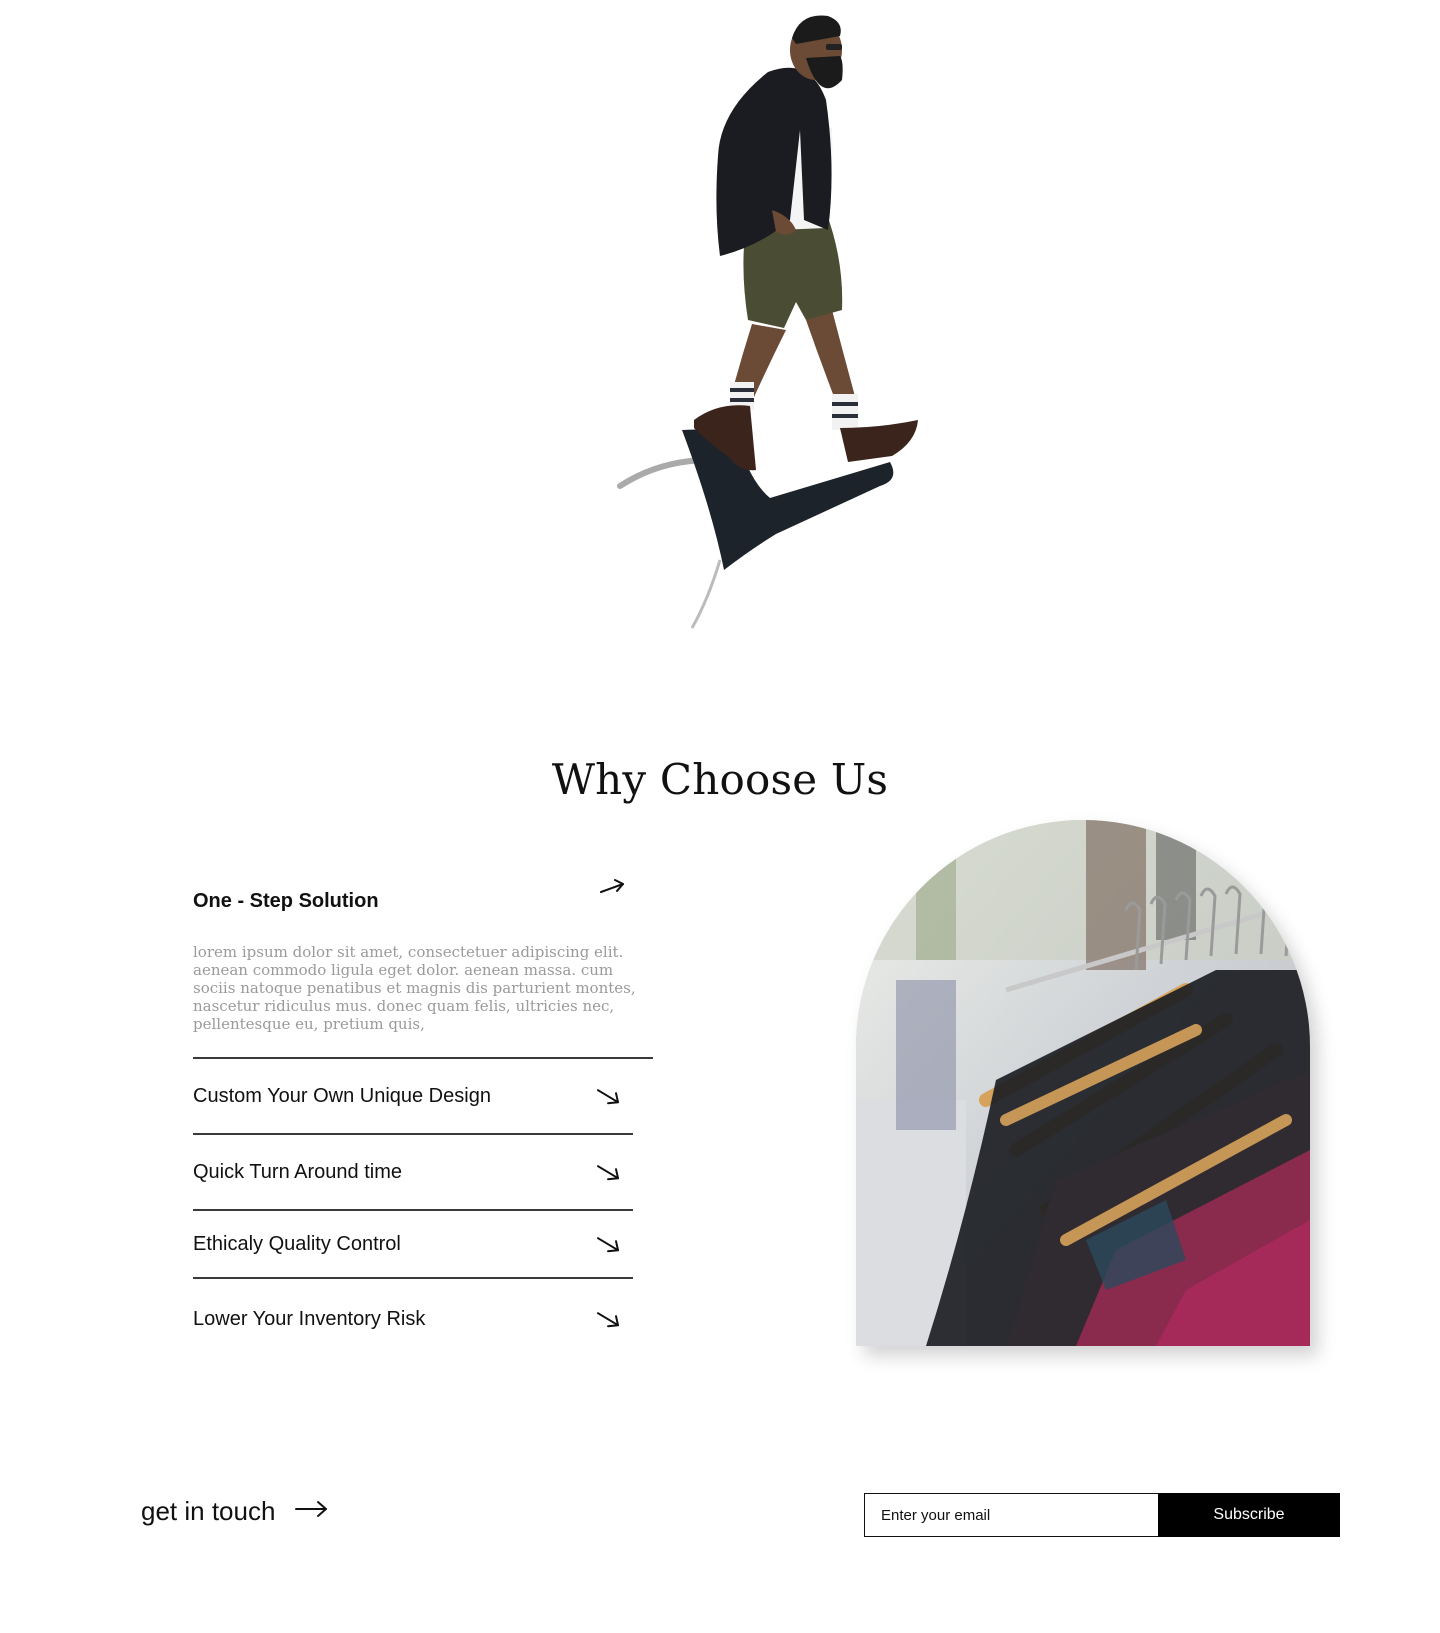 This screenshot has height=1633, width=1440. I want to click on feature-title: Ethicaly Quality Control, so click(297, 1243).